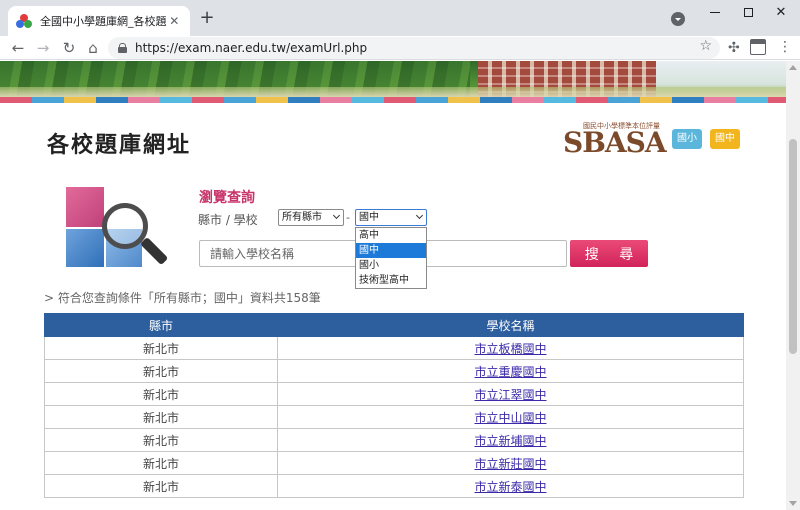 The height and width of the screenshot is (510, 800). I want to click on close-tab-icon: ✕, so click(174, 21).